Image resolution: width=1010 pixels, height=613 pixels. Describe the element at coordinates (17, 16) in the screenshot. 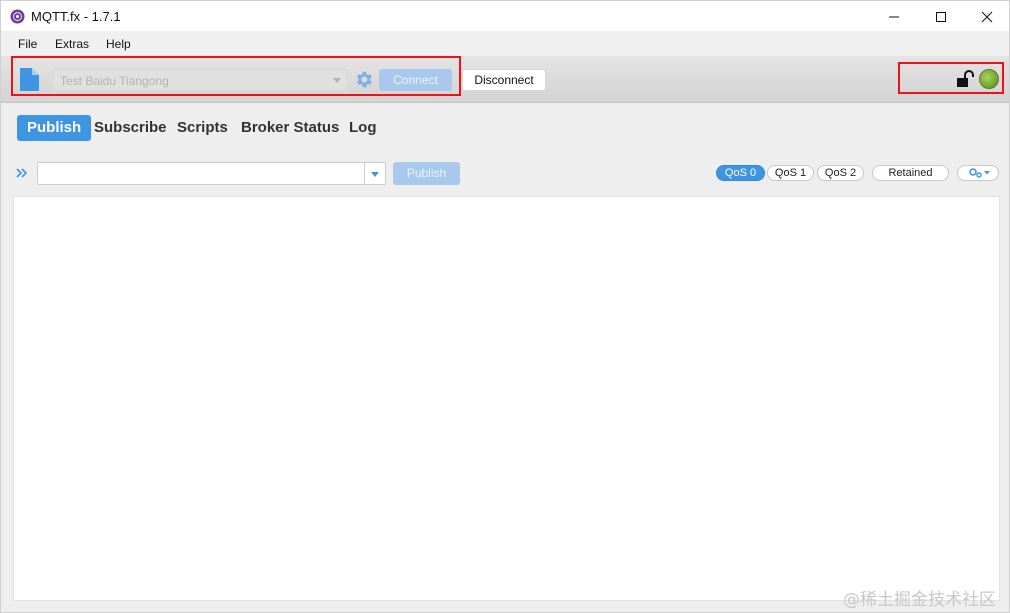

I see `app-icon` at that location.